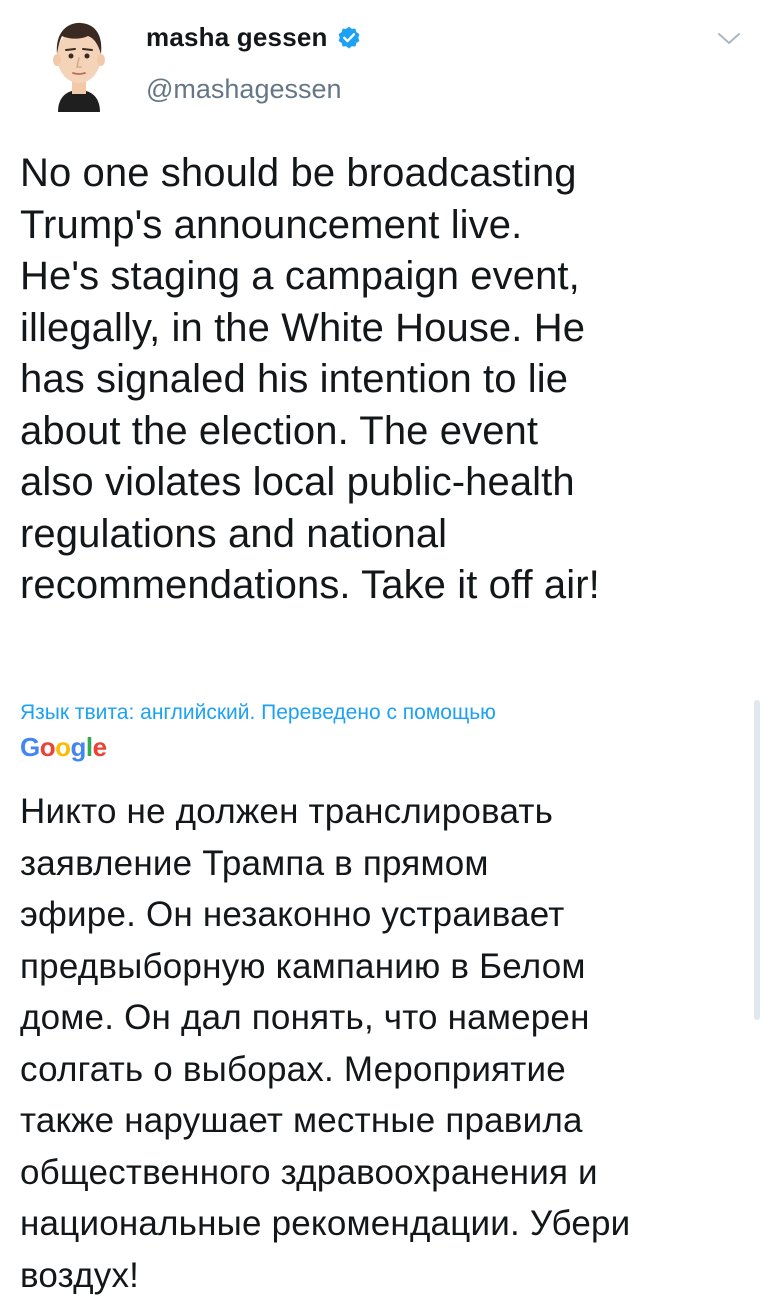  What do you see at coordinates (349, 37) in the screenshot?
I see `verified-badge-icon` at bounding box center [349, 37].